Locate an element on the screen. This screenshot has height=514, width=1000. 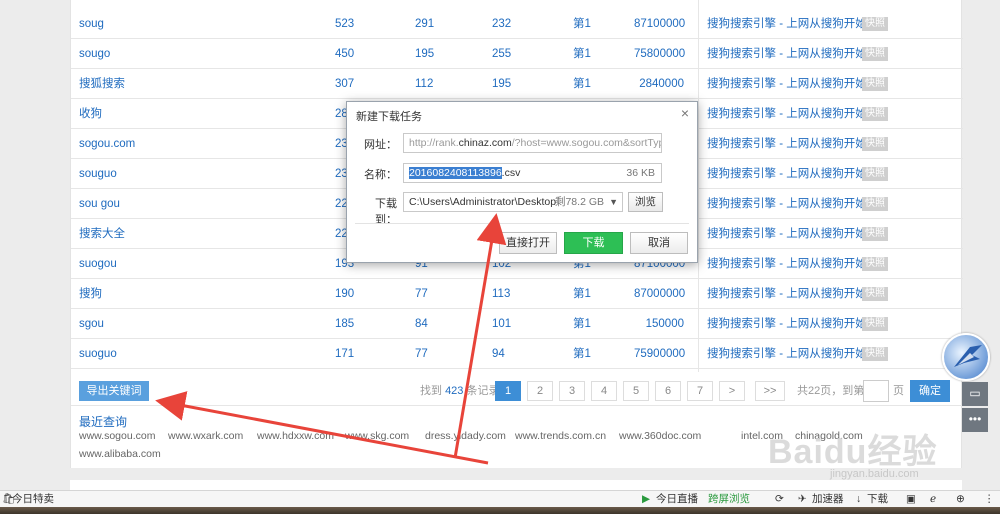
chevron-down-icon: ▼ is located at coordinates (613, 202).